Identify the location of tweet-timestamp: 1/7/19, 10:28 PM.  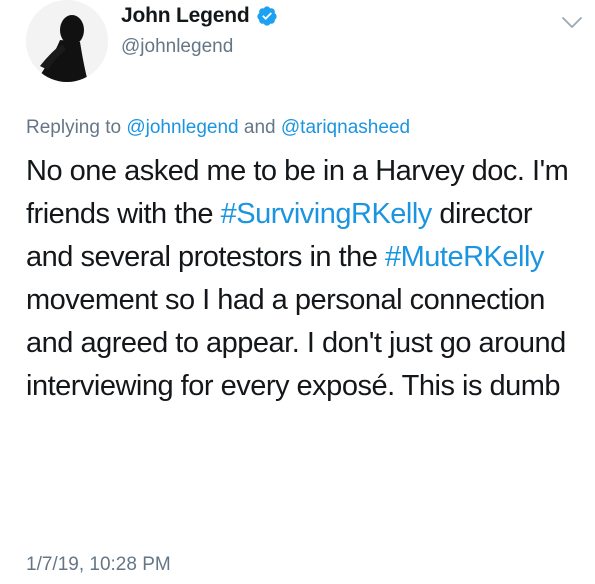
(98, 565).